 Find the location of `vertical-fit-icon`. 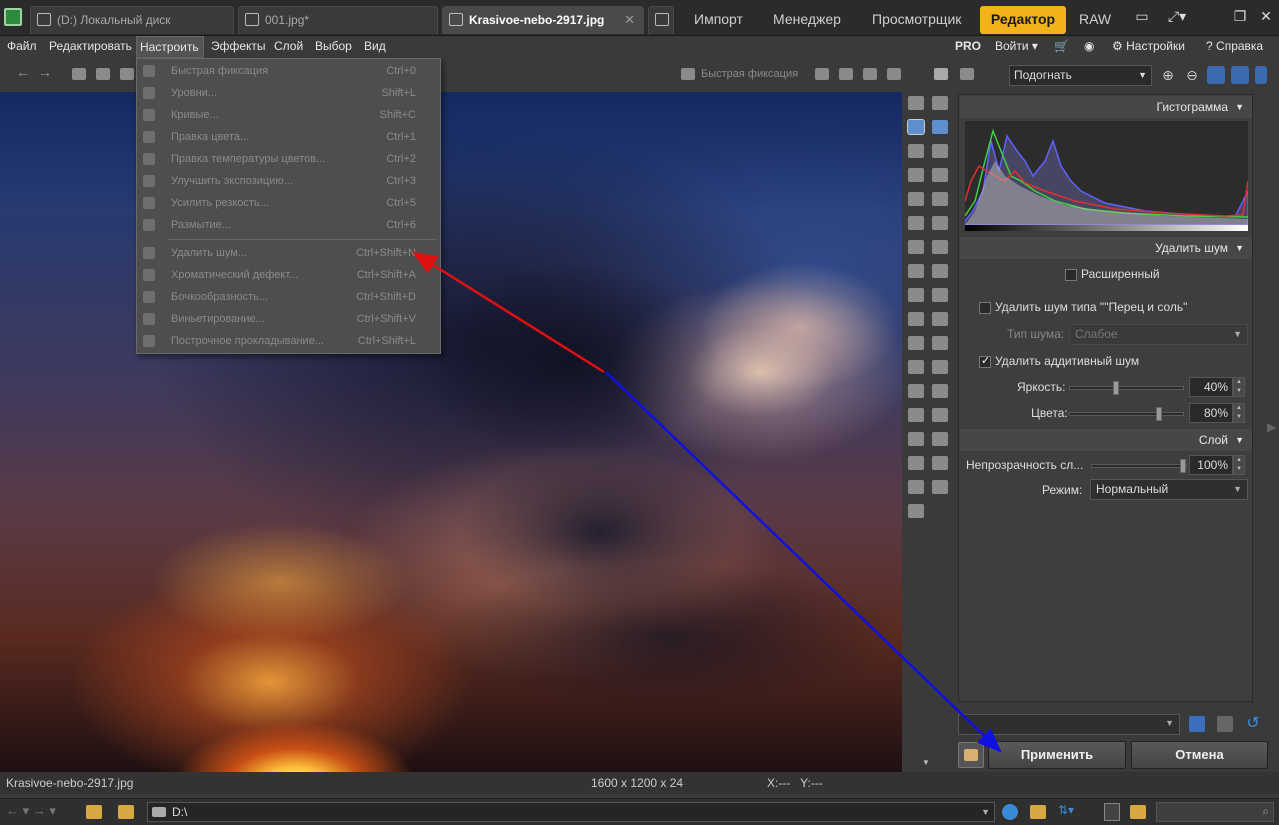

vertical-fit-icon is located at coordinates (1261, 75).